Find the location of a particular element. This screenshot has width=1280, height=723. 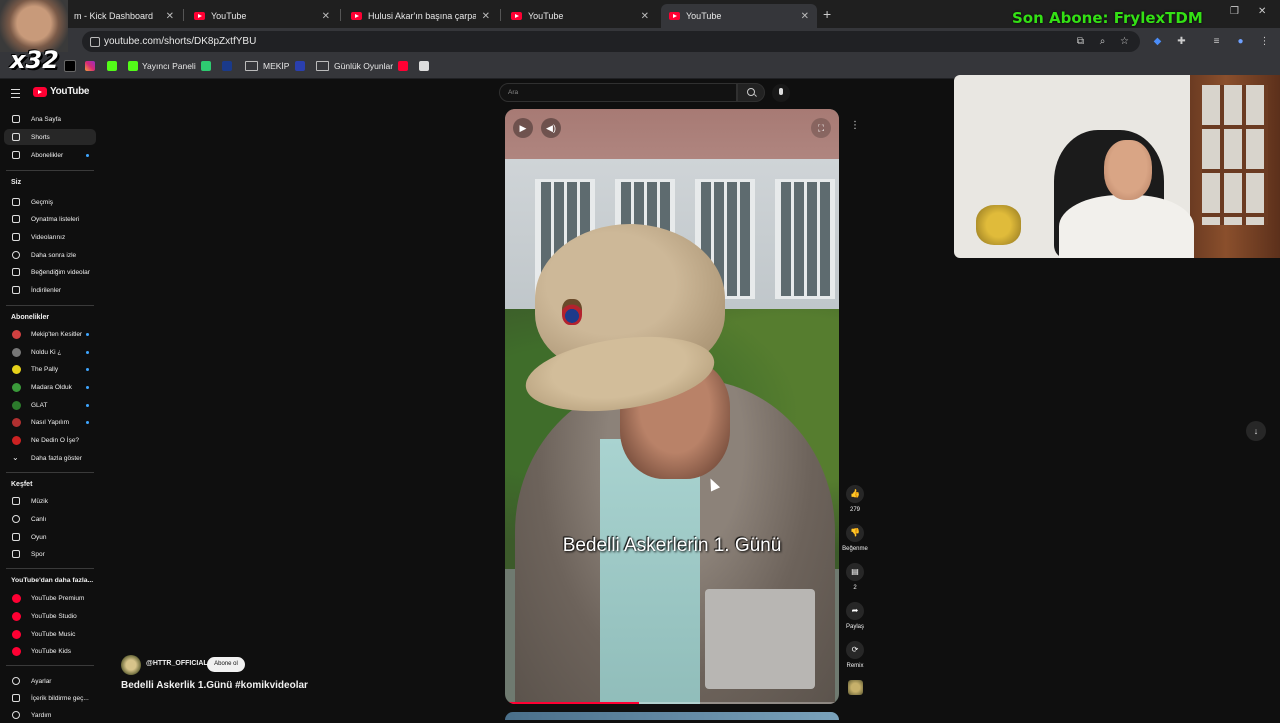

sidebar-item-gaming: Oyun is located at coordinates (50, 537).